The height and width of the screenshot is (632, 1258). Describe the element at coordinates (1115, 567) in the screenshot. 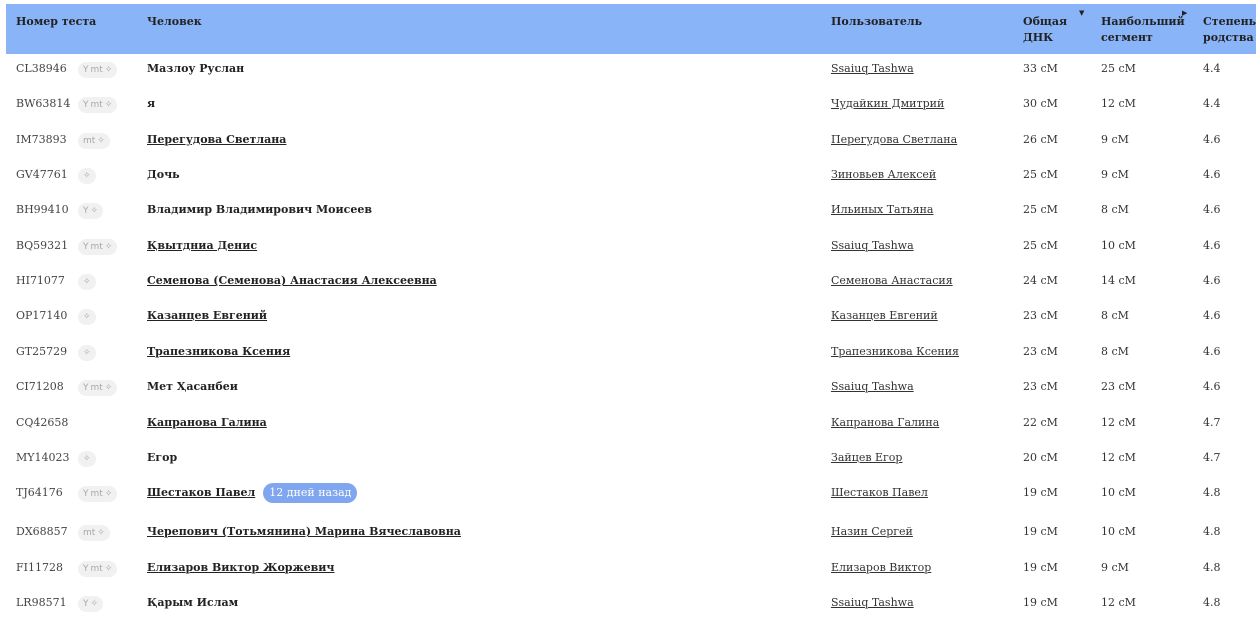

I see `largest-segment: 9 сМ` at that location.